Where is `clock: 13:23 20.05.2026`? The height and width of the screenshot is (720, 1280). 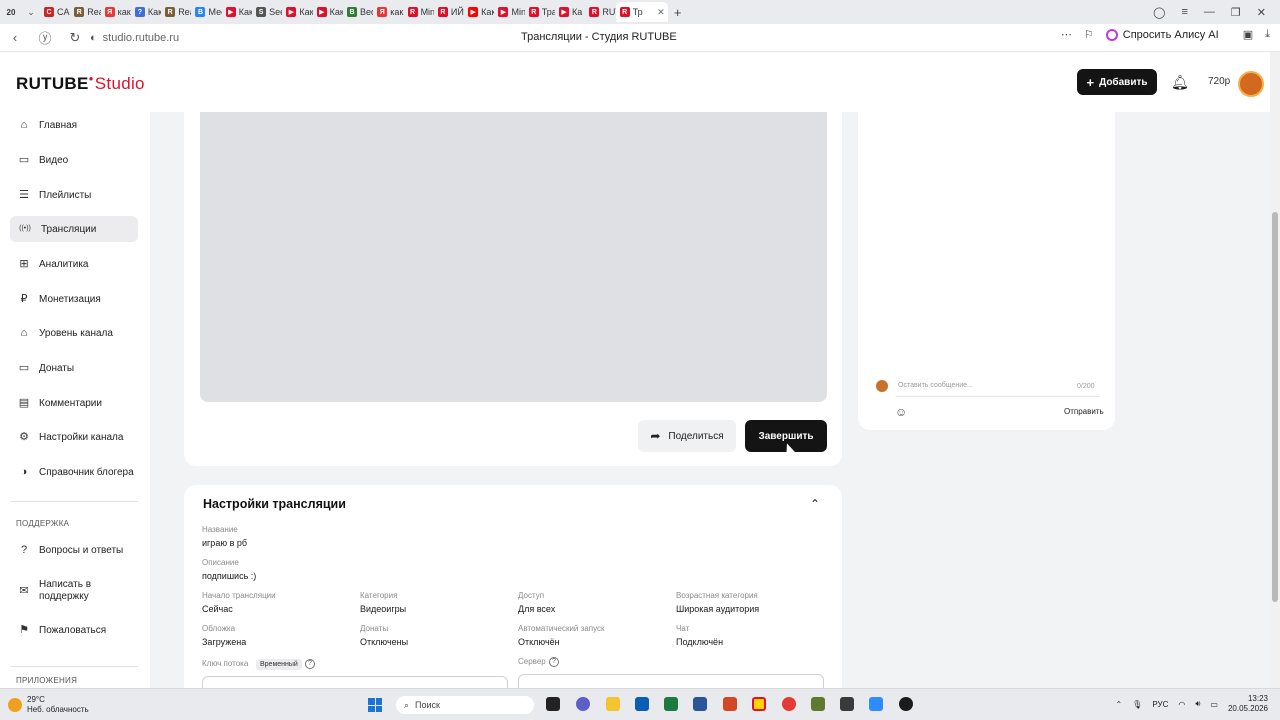
clock: 13:23 20.05.2026 is located at coordinates (1248, 704).